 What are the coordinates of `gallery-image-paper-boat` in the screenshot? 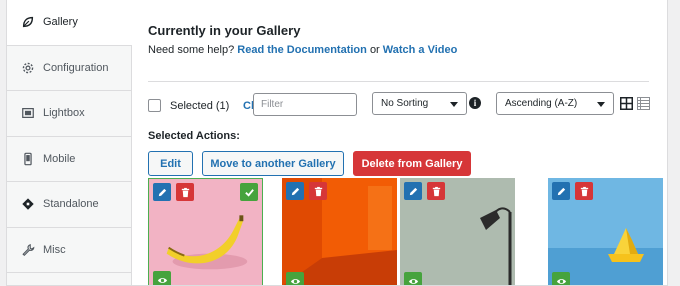 It's located at (605, 231).